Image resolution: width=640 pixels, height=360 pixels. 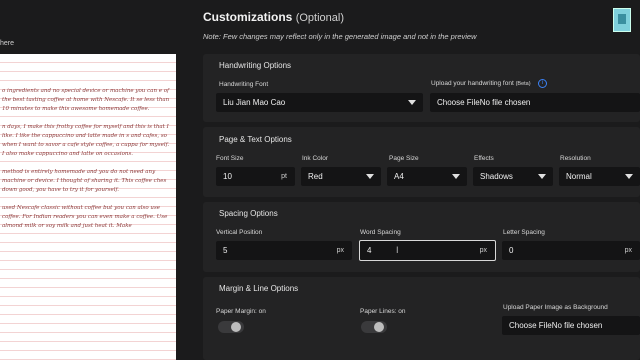 What do you see at coordinates (579, 176) in the screenshot?
I see `resolution-value: Normal` at bounding box center [579, 176].